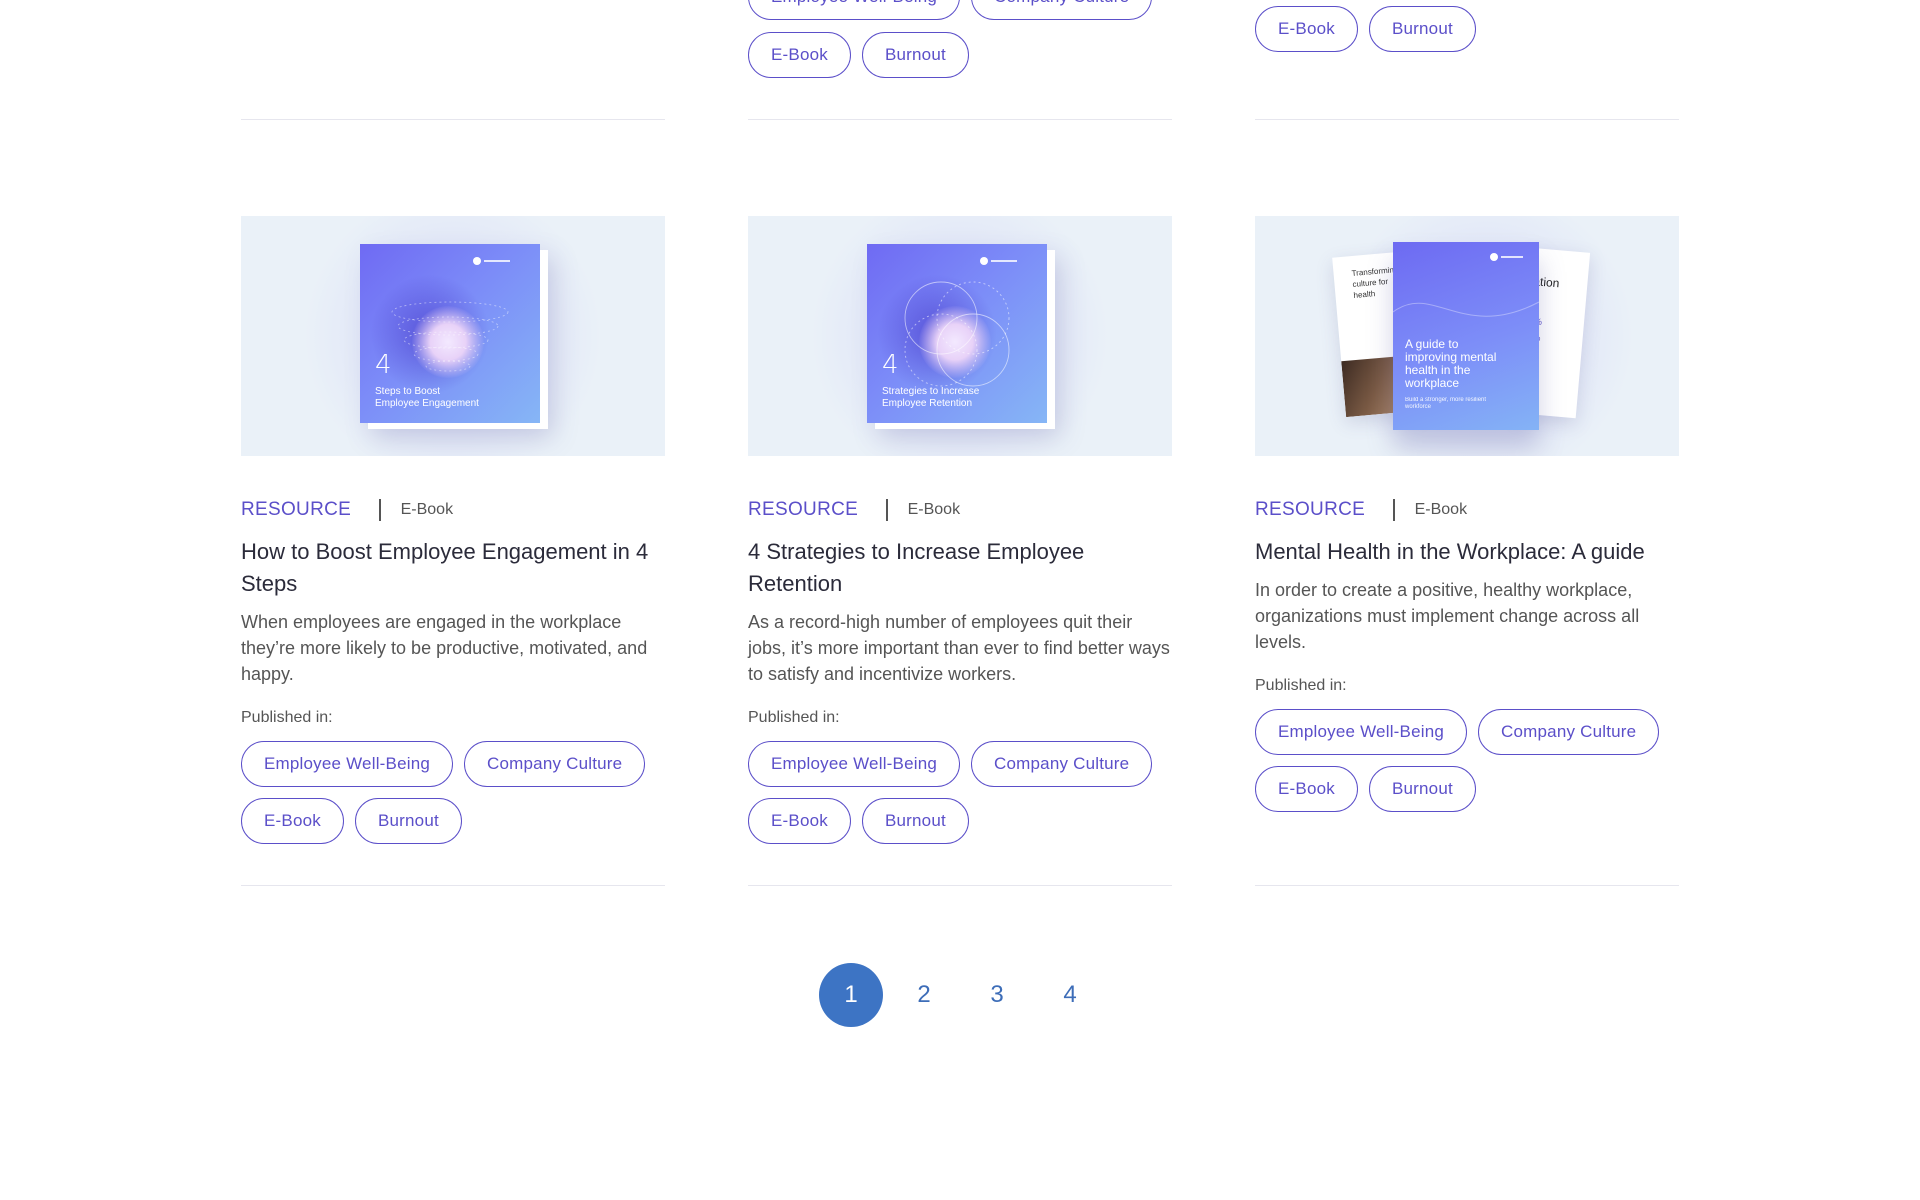 This screenshot has width=1920, height=1200. Describe the element at coordinates (1070, 995) in the screenshot. I see `page-4-button: 4` at that location.